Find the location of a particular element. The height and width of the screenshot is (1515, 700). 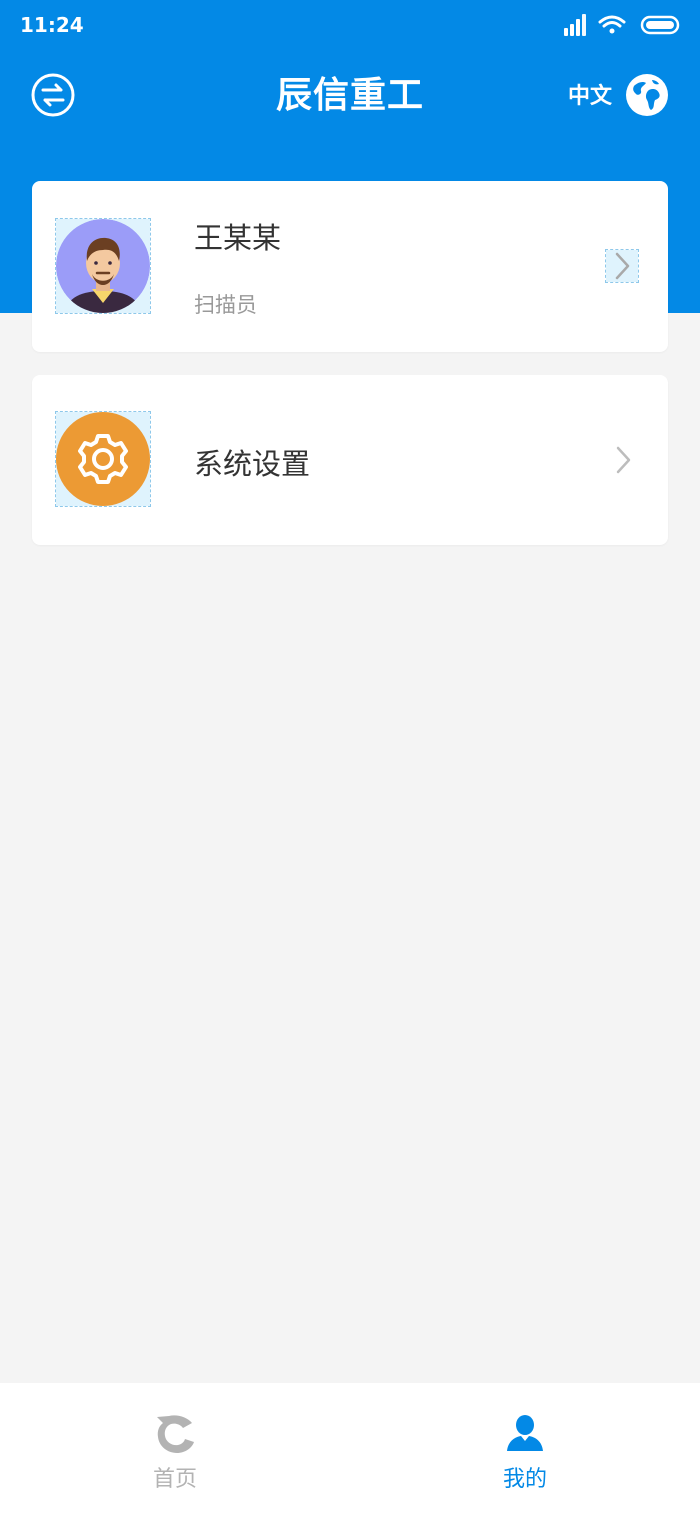

wifi-icon is located at coordinates (612, 24).